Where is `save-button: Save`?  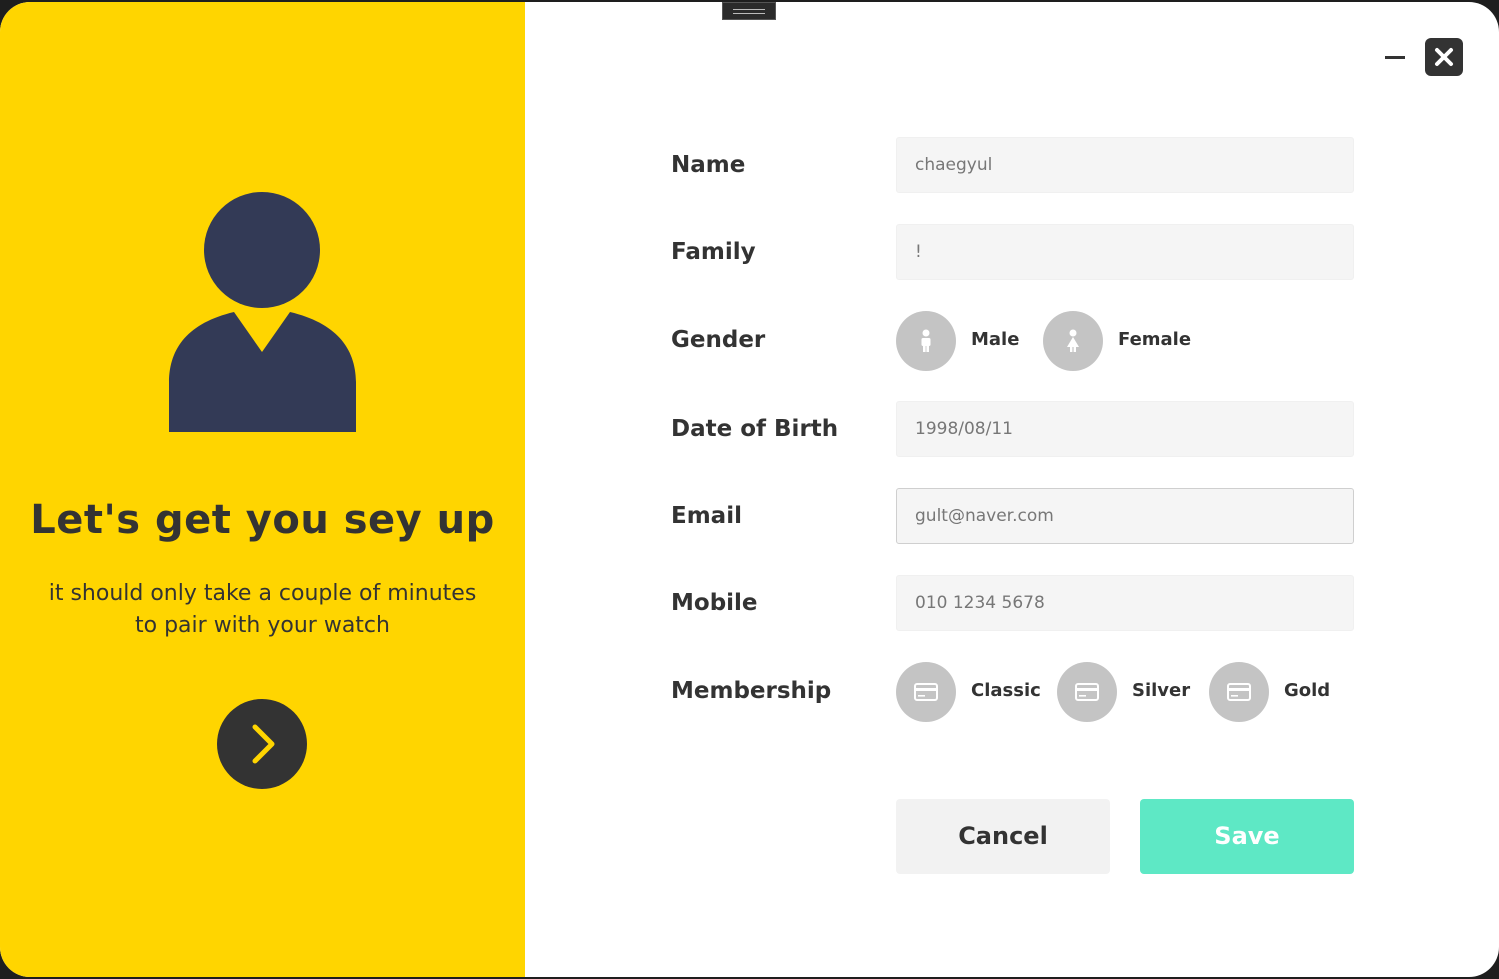 save-button: Save is located at coordinates (1247, 836).